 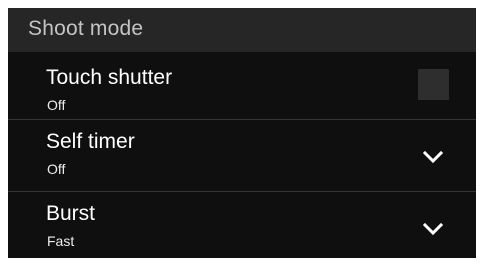 What do you see at coordinates (61, 241) in the screenshot?
I see `setting-value: Fast` at bounding box center [61, 241].